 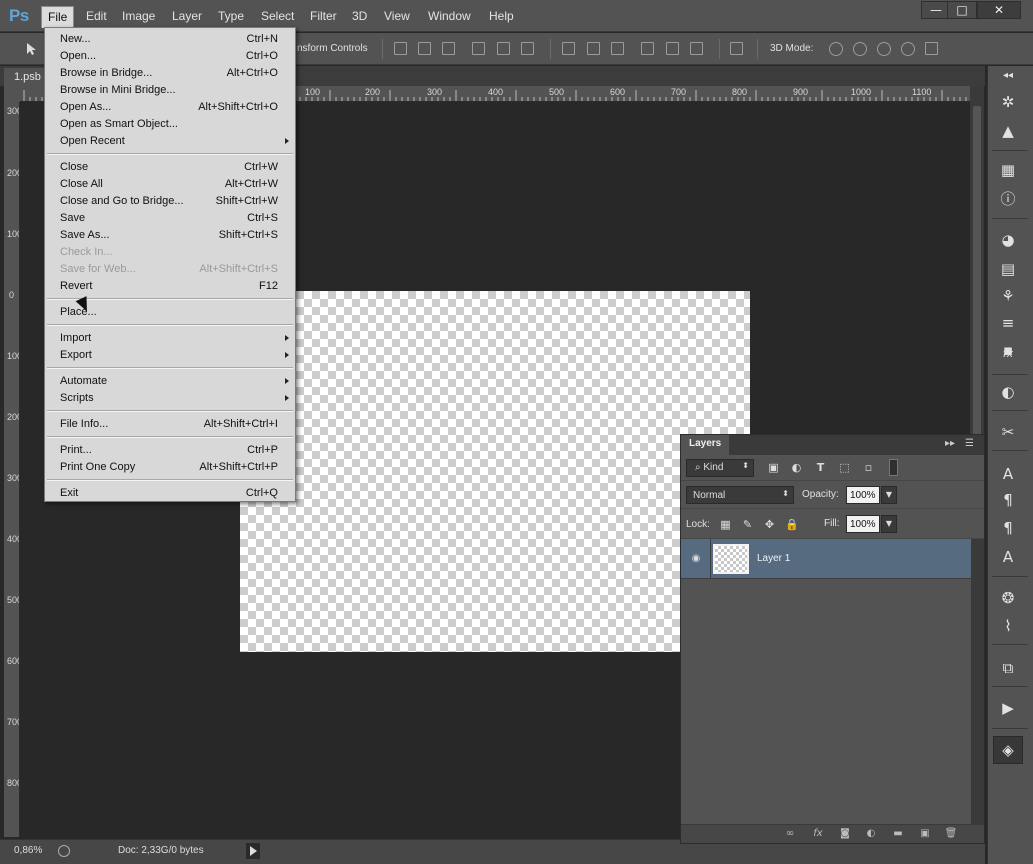 What do you see at coordinates (277, 16) in the screenshot?
I see `menu-select: Select` at bounding box center [277, 16].